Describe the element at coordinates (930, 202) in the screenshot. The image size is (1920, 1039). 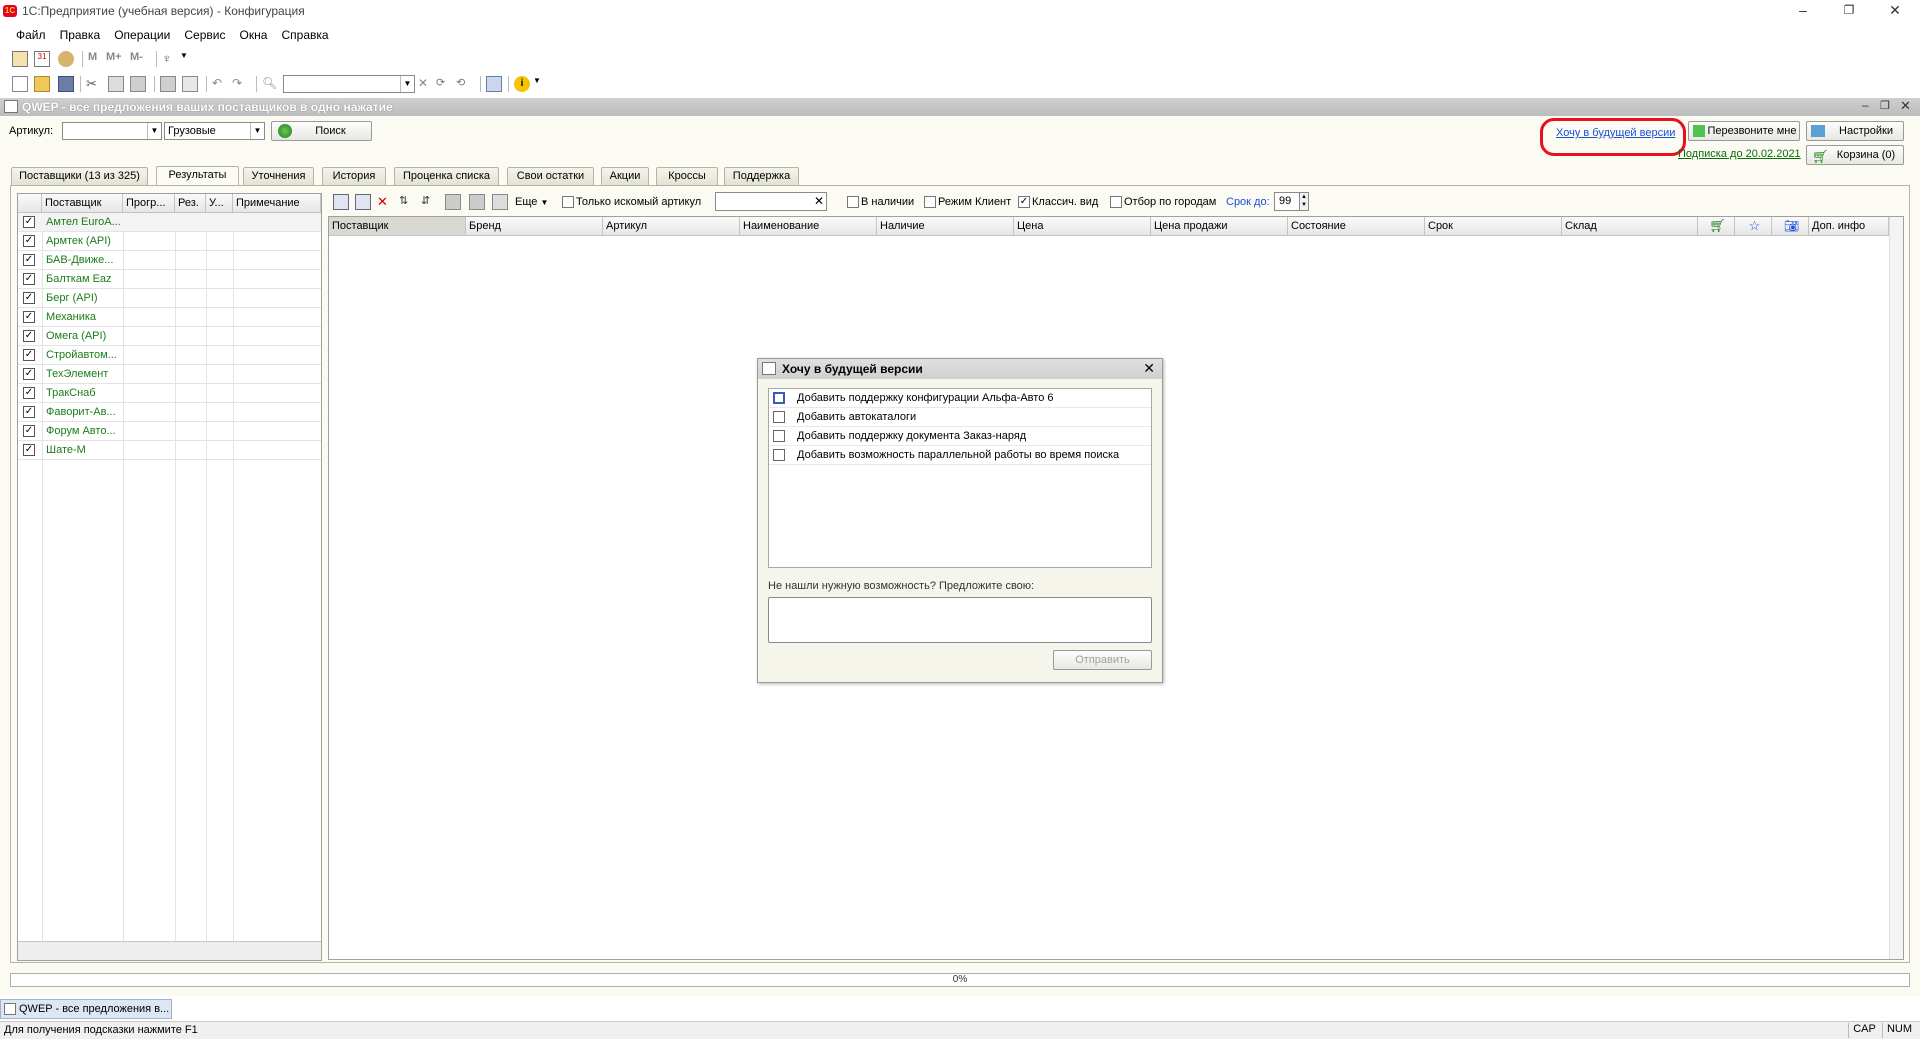
I see `client-mode-checkbox` at that location.